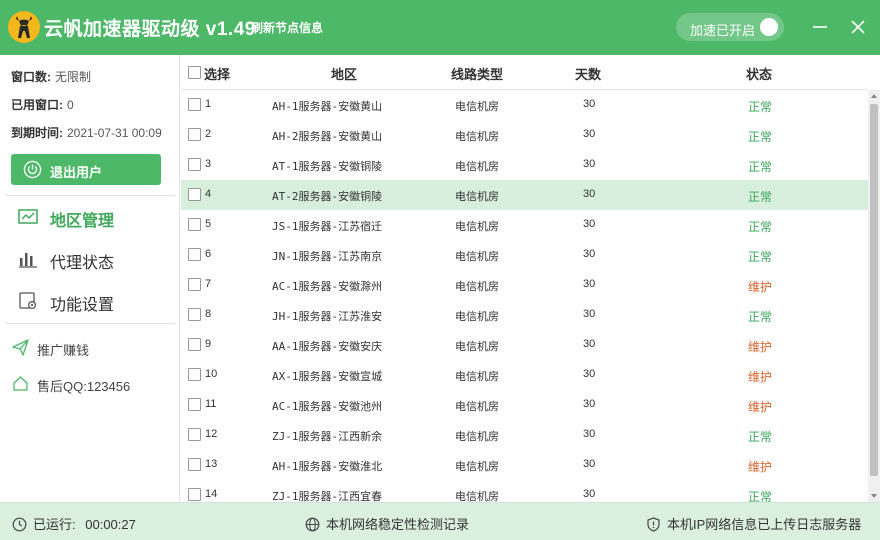 Image resolution: width=880 pixels, height=540 pixels. What do you see at coordinates (89, 348) in the screenshot?
I see `promotion-link: 推广赚钱` at bounding box center [89, 348].